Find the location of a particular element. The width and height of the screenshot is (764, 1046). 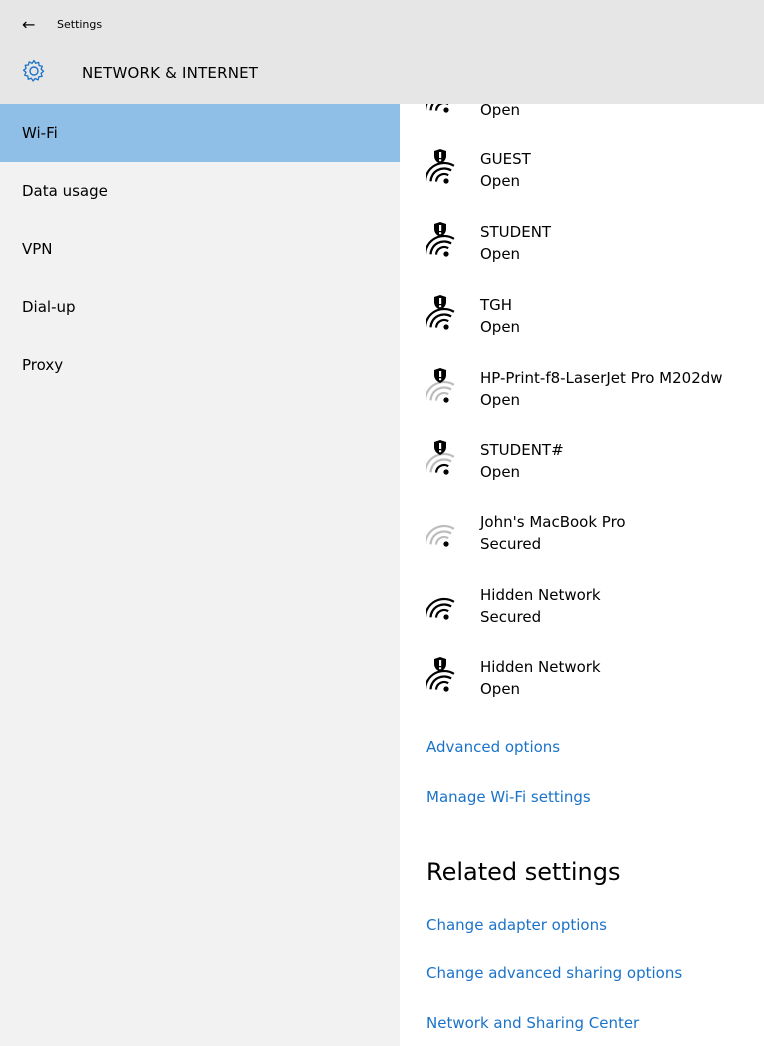

network-name: TGH is located at coordinates (496, 305).